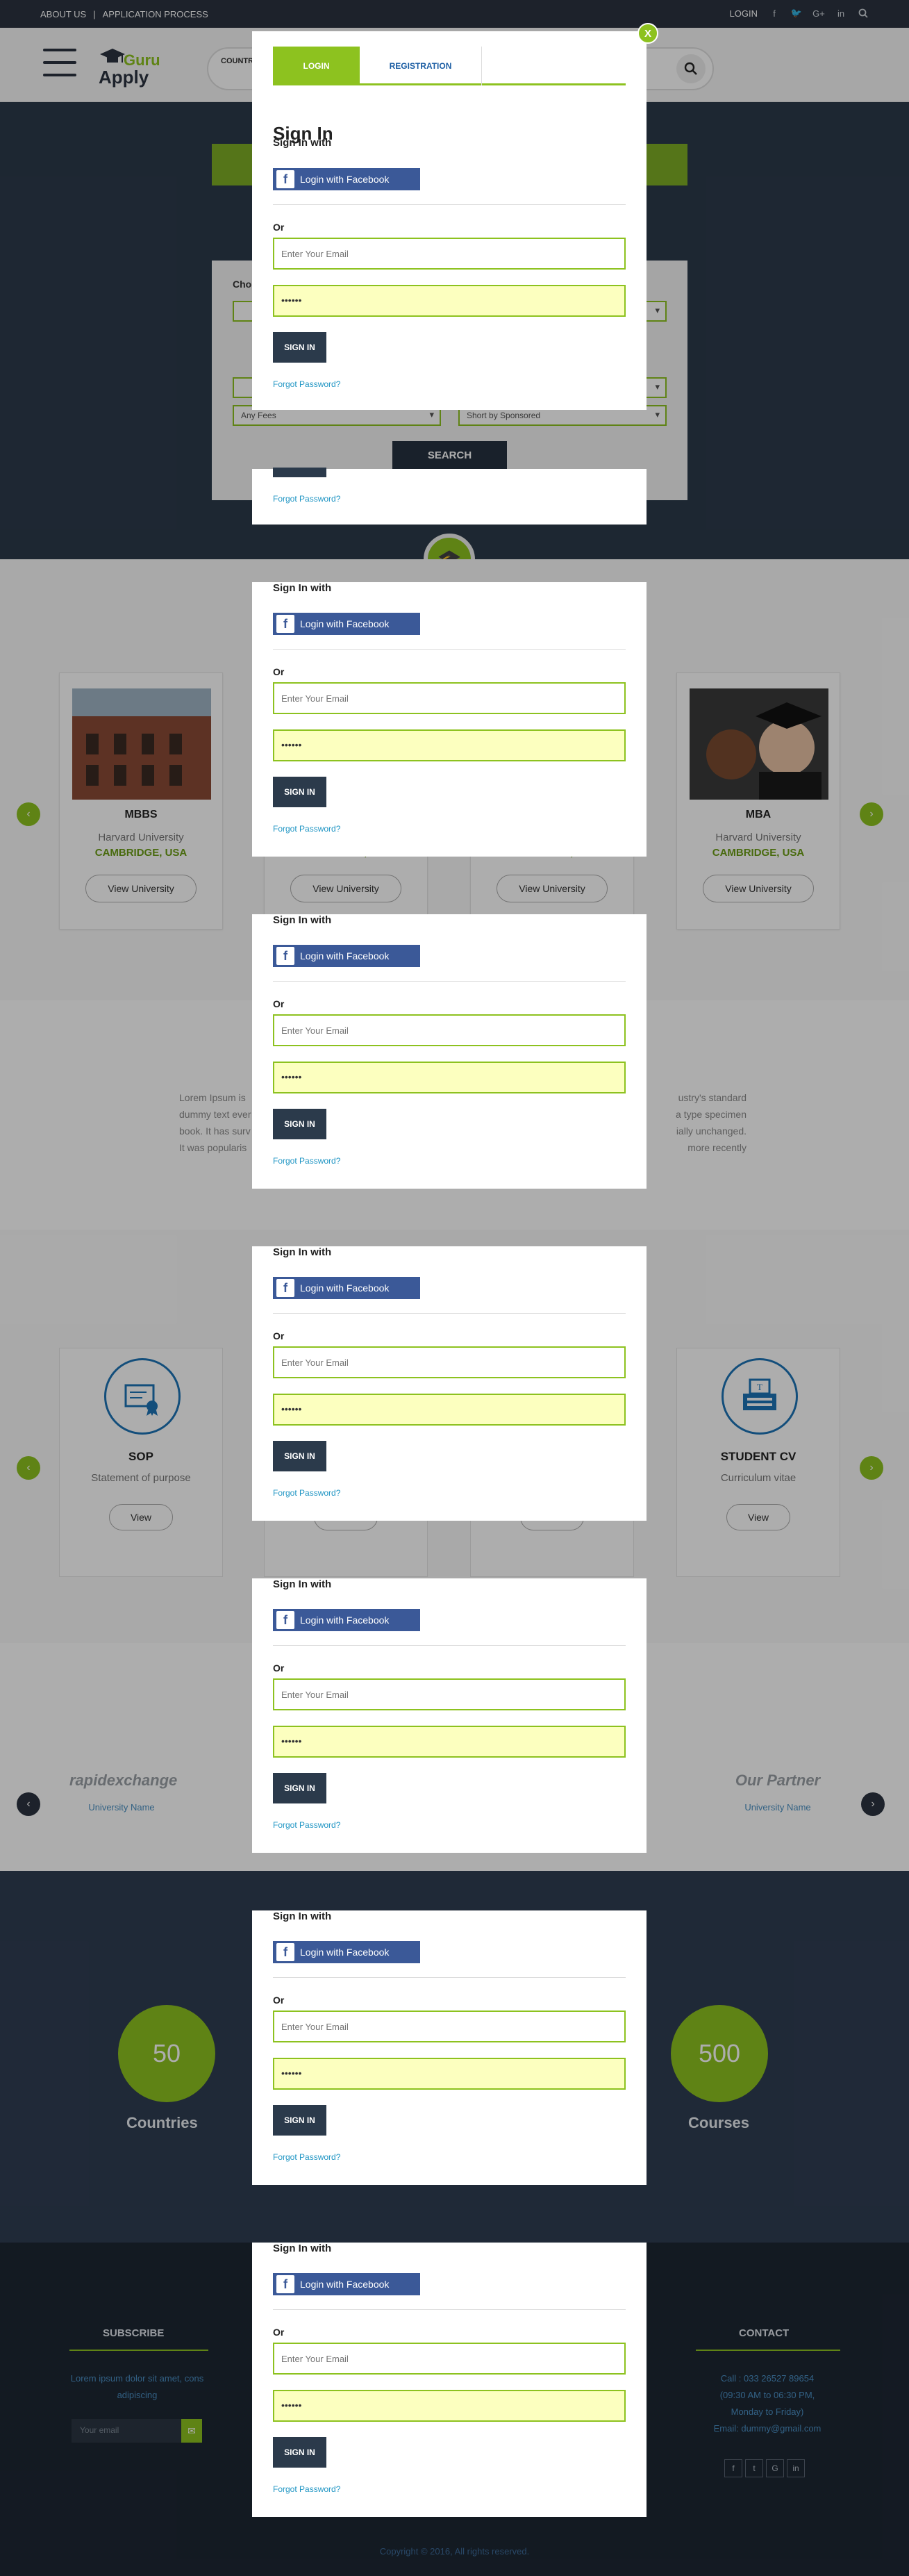 This screenshot has height=2576, width=909. I want to click on close-icon: X, so click(648, 34).